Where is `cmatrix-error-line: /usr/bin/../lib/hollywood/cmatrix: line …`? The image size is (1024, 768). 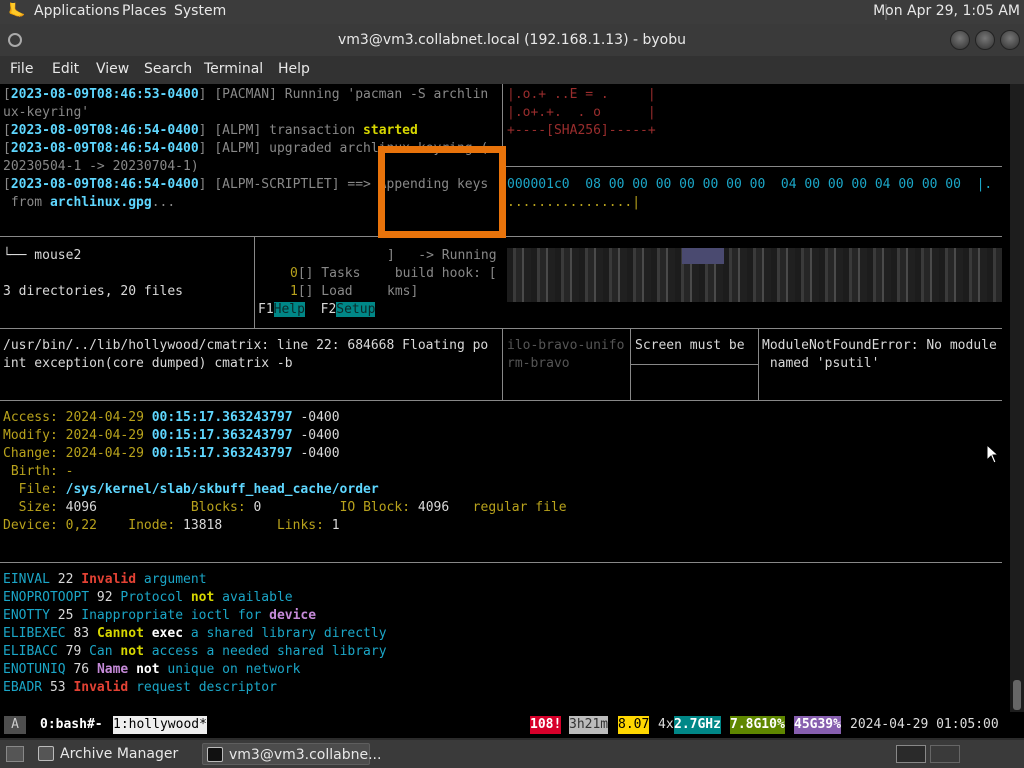 cmatrix-error-line: /usr/bin/../lib/hollywood/cmatrix: line … is located at coordinates (246, 345).